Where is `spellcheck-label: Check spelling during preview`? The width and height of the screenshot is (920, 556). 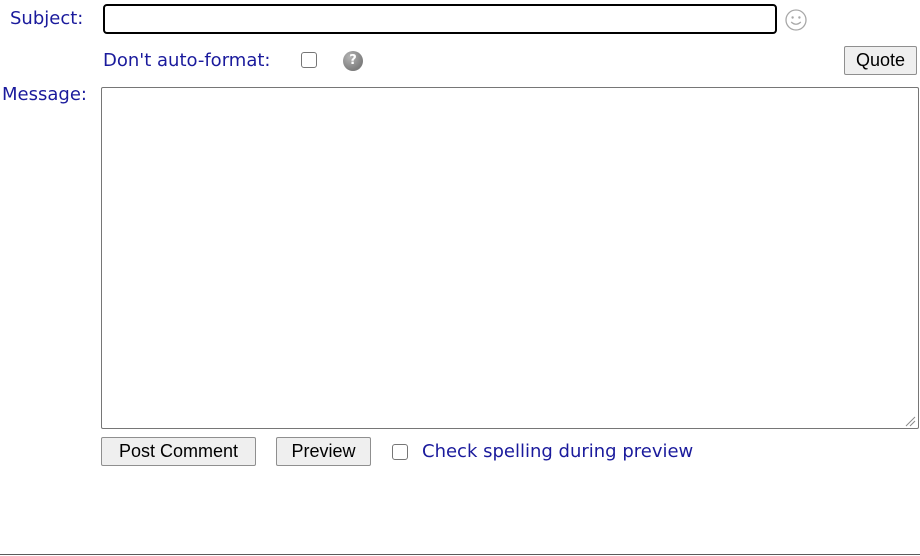
spellcheck-label: Check spelling during preview is located at coordinates (558, 451).